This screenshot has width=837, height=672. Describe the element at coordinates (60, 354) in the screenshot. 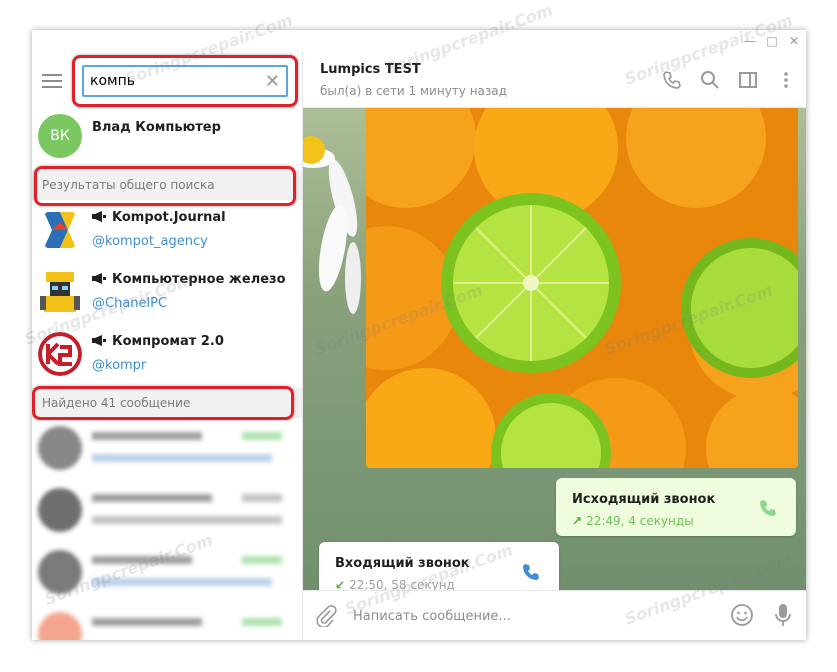

I see `k2-logo-icon` at that location.